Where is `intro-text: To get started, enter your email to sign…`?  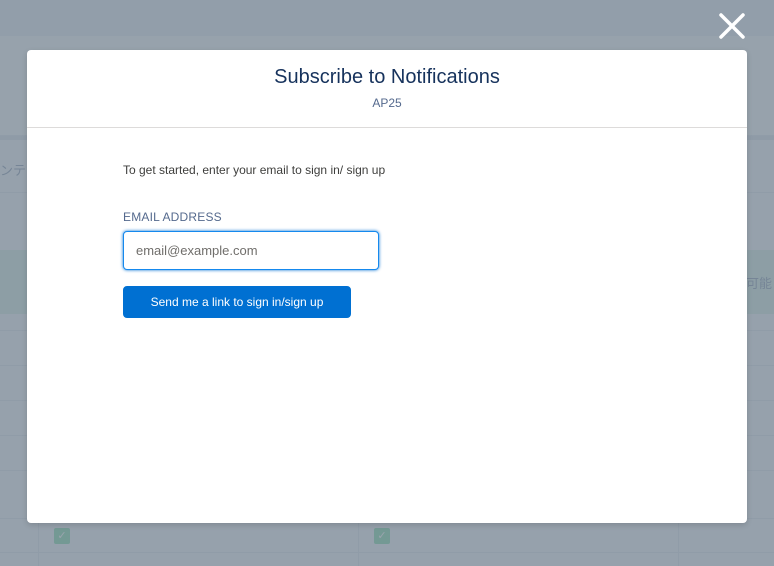 intro-text: To get started, enter your email to sign… is located at coordinates (254, 170).